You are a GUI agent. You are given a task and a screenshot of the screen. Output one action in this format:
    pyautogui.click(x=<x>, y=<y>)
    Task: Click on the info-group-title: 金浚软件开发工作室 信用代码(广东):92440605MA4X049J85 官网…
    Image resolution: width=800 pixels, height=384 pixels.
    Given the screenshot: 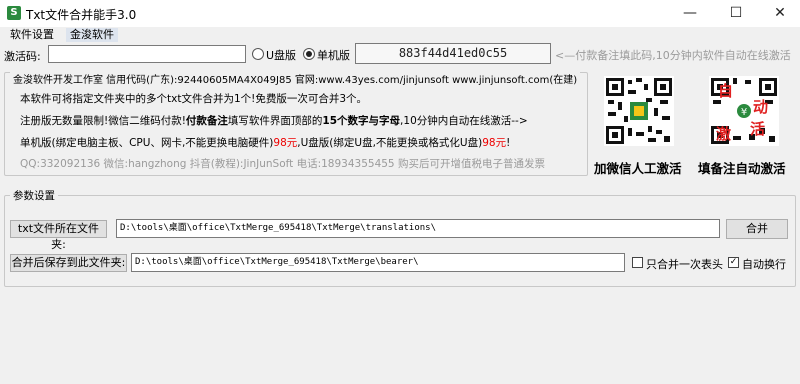 What is the action you would take?
    pyautogui.click(x=295, y=78)
    